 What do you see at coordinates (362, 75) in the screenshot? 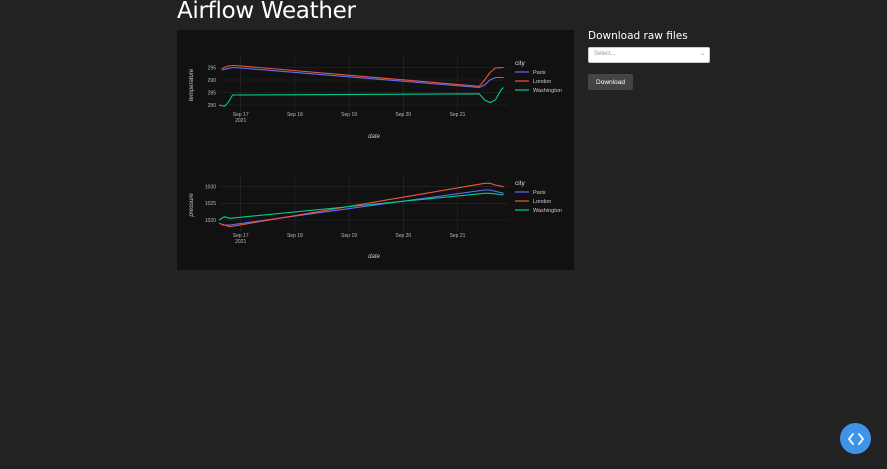
I see `series-line-london` at bounding box center [362, 75].